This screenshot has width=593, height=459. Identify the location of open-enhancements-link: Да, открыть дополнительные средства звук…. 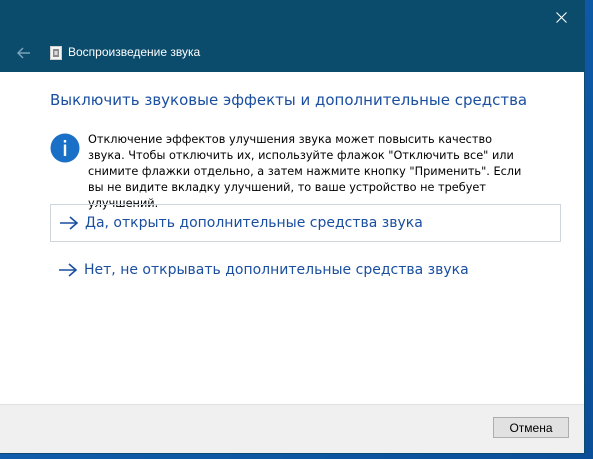
(305, 223).